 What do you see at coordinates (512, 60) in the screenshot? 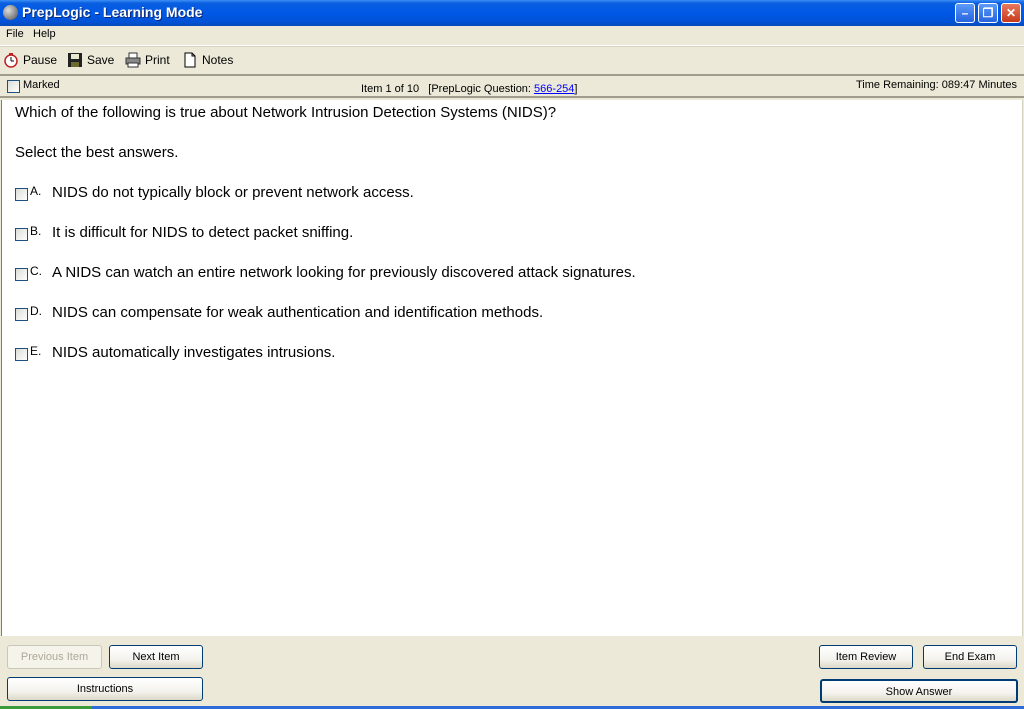
I see `toolbar: Pause Save Print Notes` at bounding box center [512, 60].